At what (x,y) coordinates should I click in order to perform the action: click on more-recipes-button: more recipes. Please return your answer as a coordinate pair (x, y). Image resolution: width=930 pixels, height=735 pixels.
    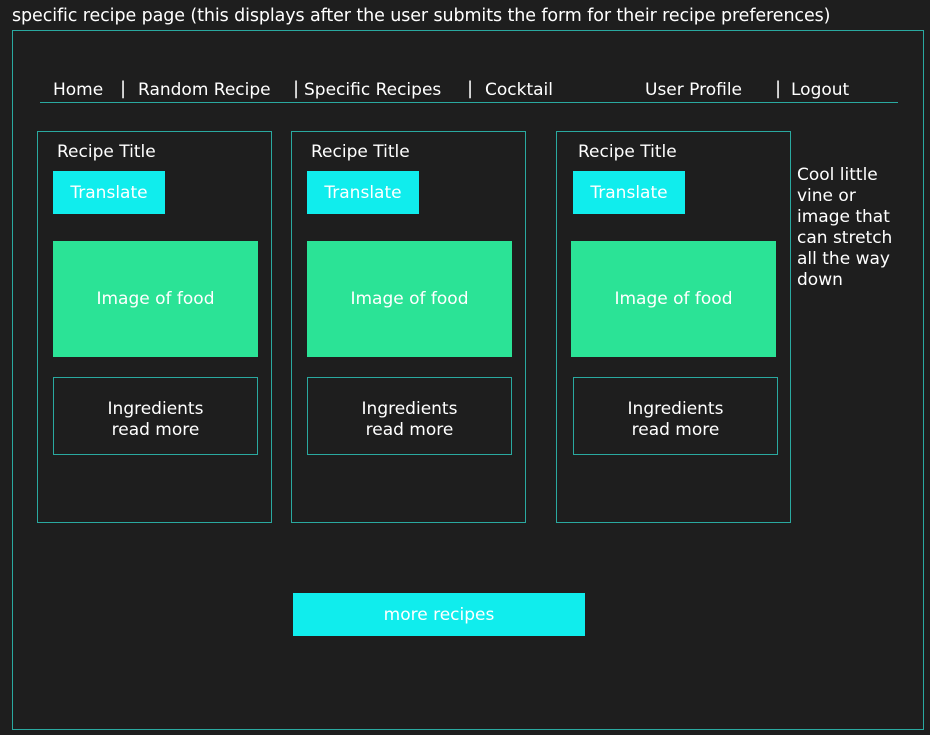
    Looking at the image, I should click on (439, 614).